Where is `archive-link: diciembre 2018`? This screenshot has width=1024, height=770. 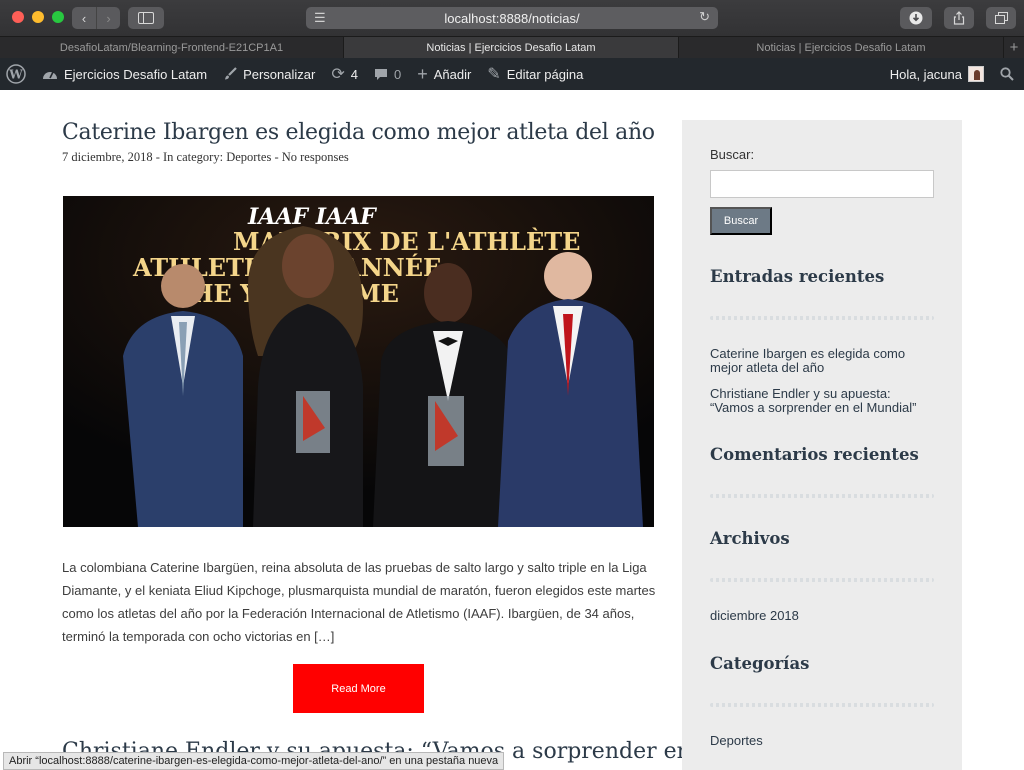 archive-link: diciembre 2018 is located at coordinates (817, 616).